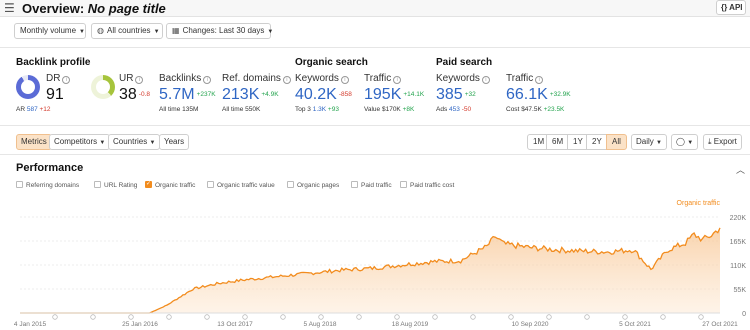 The width and height of the screenshot is (750, 330). What do you see at coordinates (375, 154) in the screenshot?
I see `divider` at bounding box center [375, 154].